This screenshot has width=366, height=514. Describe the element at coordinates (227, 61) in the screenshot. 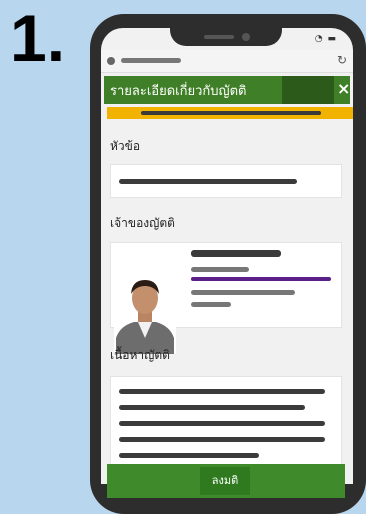

I see `browser-address-bar: ↻` at that location.